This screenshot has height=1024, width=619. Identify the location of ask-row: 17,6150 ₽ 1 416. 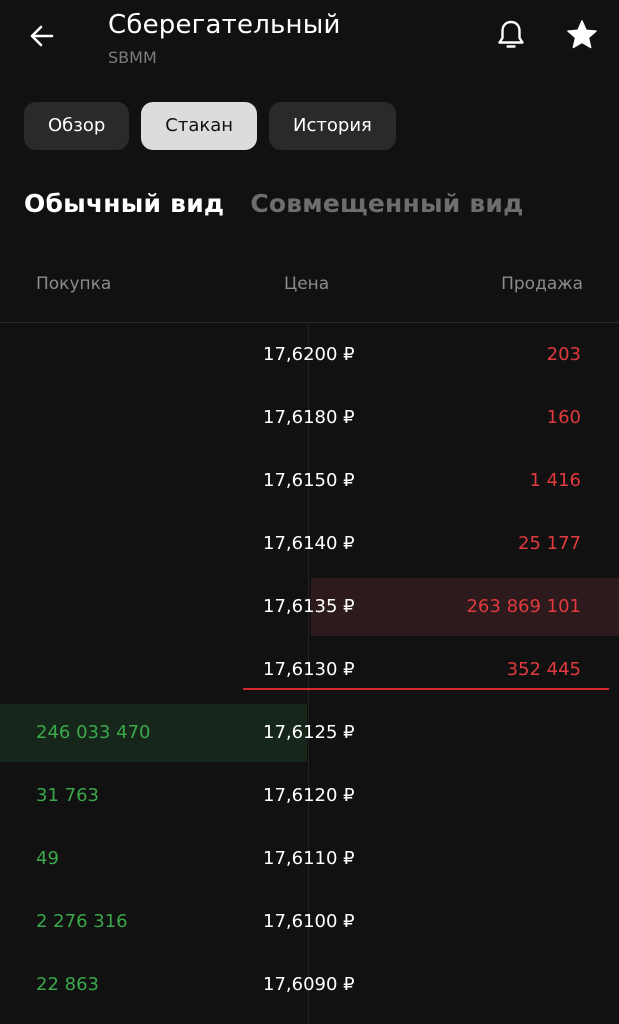
(309, 480).